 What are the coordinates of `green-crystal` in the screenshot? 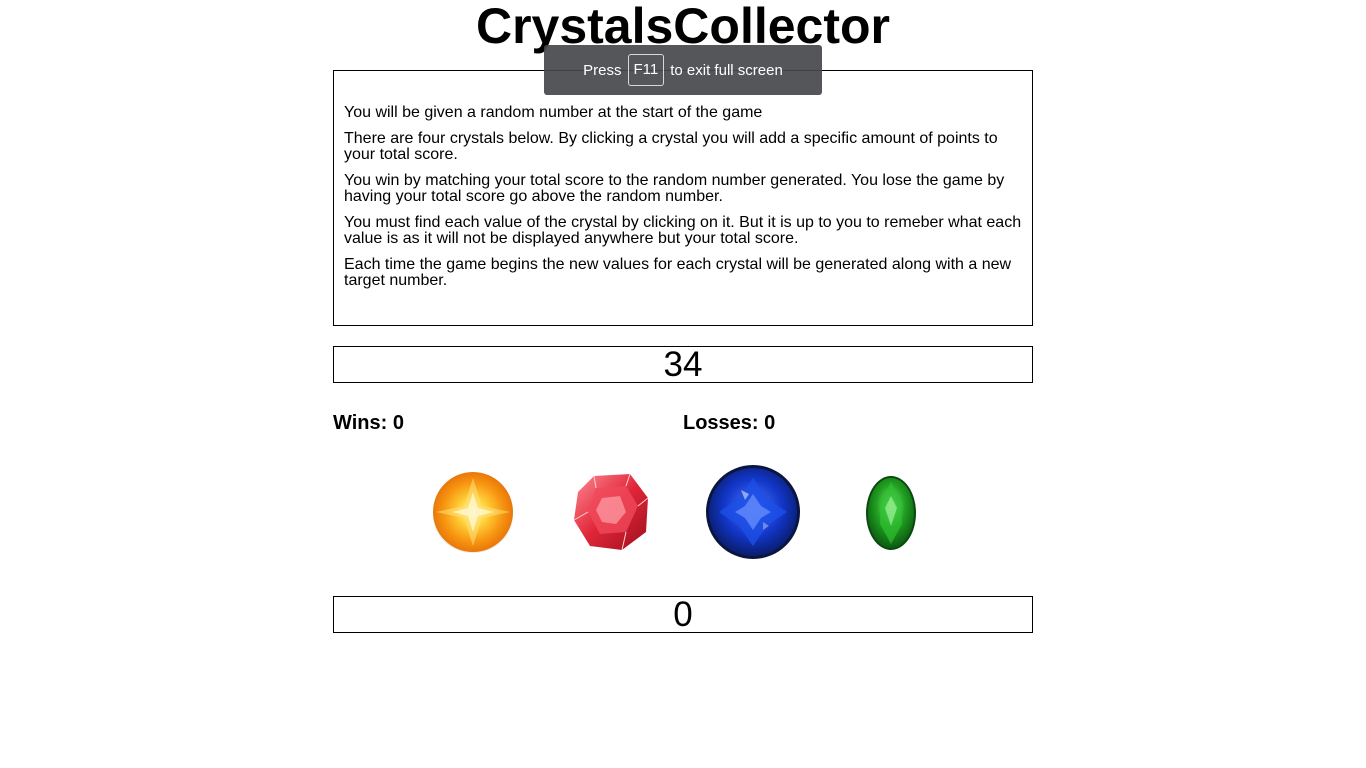 It's located at (891, 513).